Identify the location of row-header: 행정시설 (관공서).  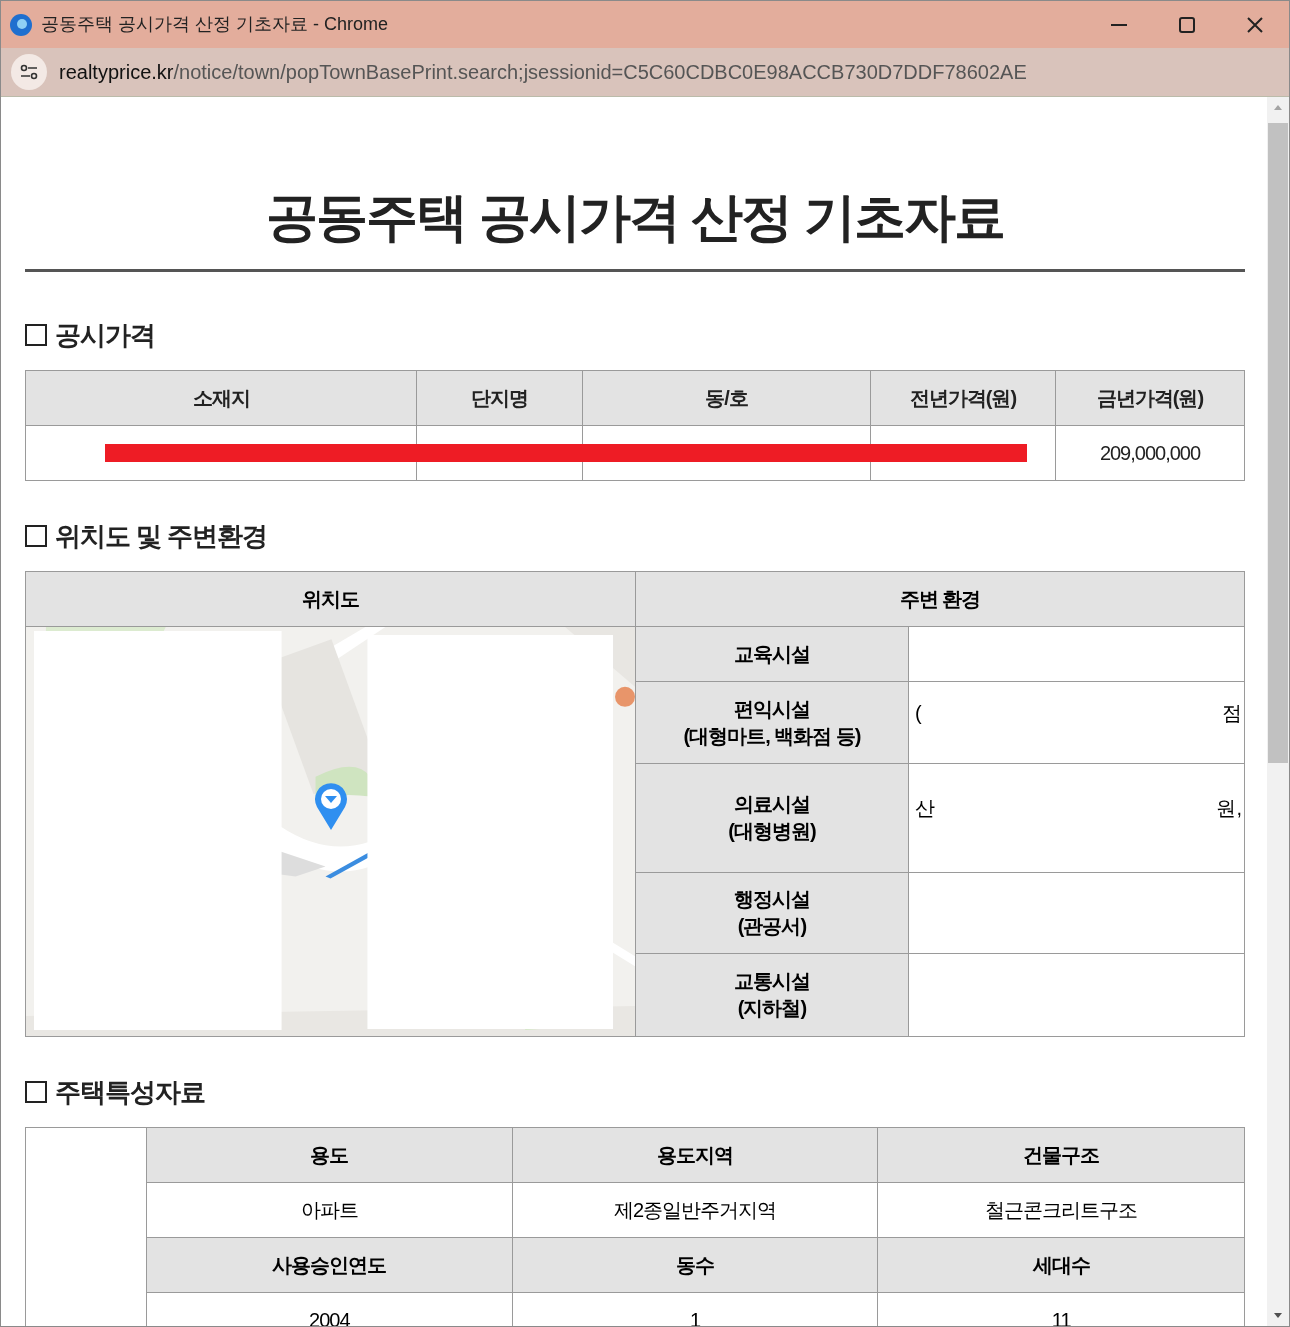
(772, 913).